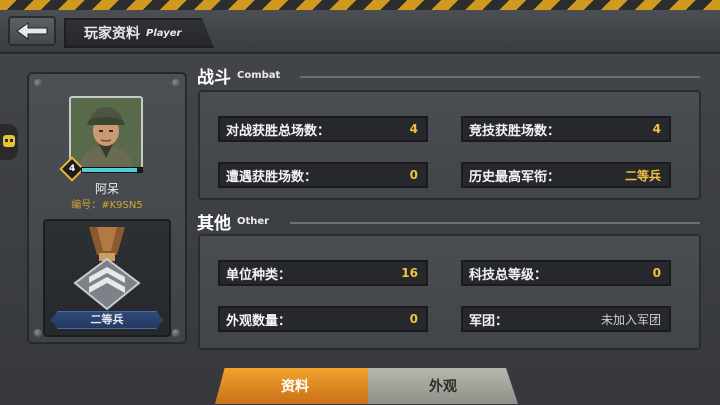 The height and width of the screenshot is (405, 720). Describe the element at coordinates (566, 273) in the screenshot. I see `stat-tech-level: 科技总等级： 0` at that location.